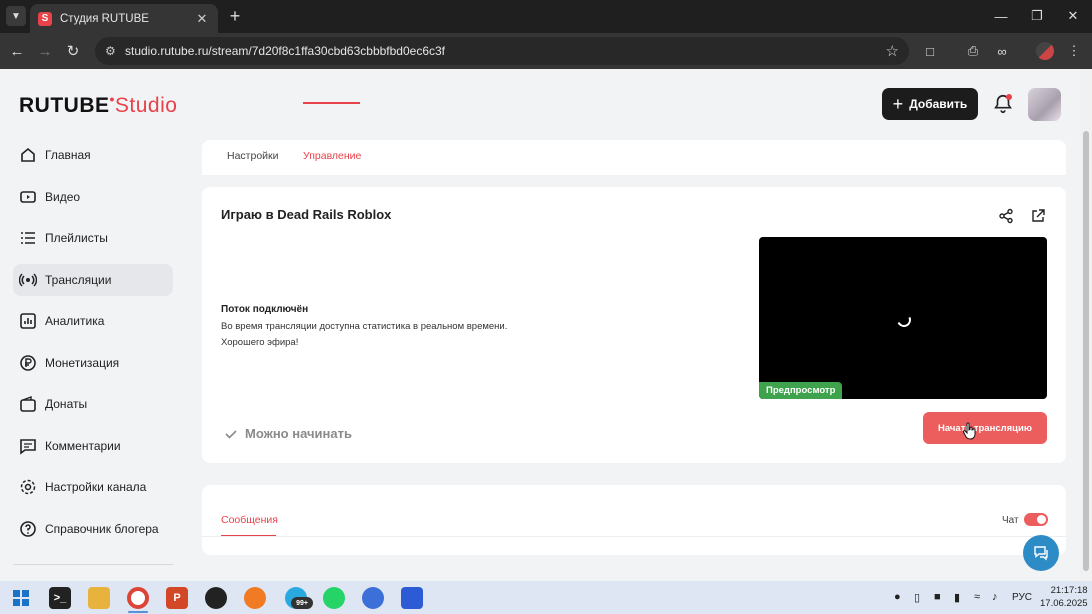 This screenshot has width=1092, height=614. I want to click on stream-preview: Предпросмотр, so click(903, 318).